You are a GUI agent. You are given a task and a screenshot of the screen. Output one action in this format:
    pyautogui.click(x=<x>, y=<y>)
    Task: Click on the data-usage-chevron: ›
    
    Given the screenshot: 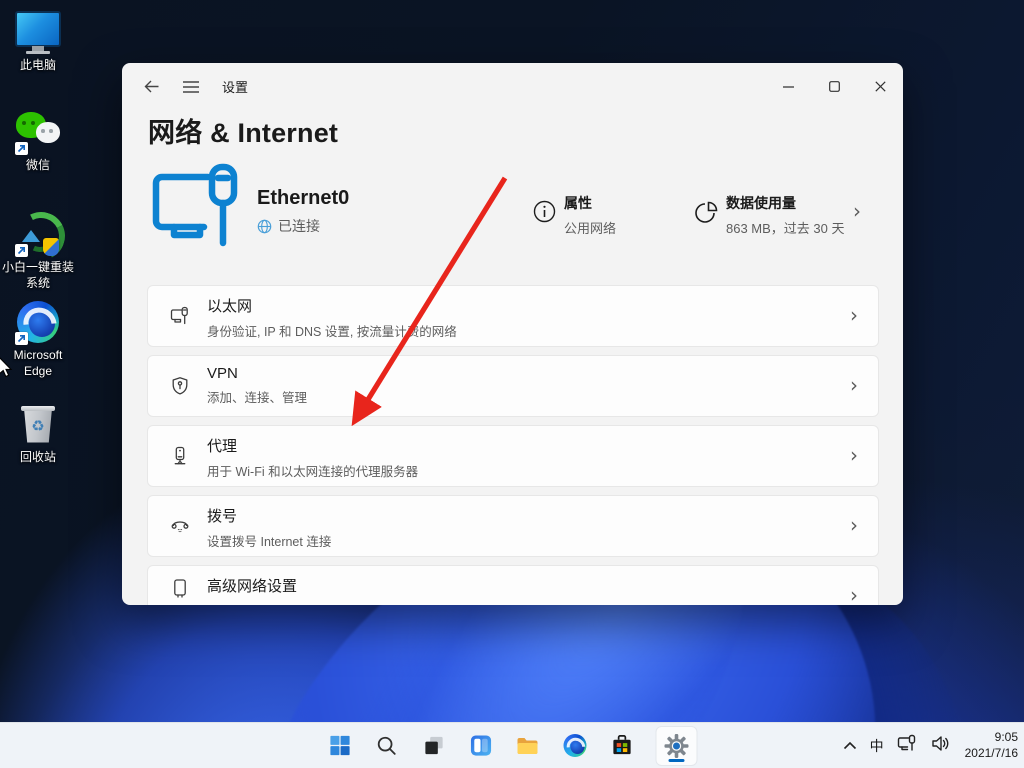 What is the action you would take?
    pyautogui.click(x=857, y=212)
    